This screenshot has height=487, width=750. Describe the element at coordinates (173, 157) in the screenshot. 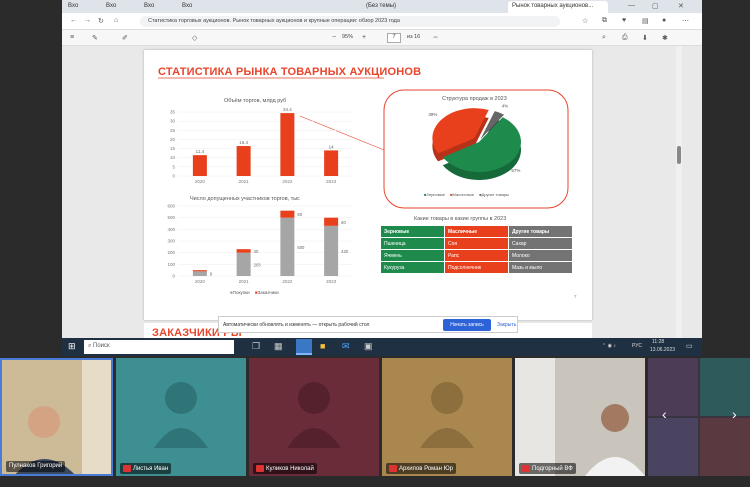

I see `y-tick-label: 10` at that location.